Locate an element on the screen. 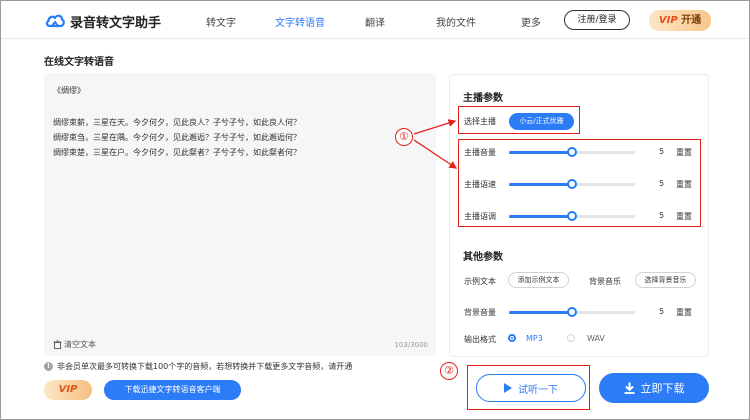 The height and width of the screenshot is (420, 750). member-notice-text: 非会员单次最多可转换下载100个字的音频，若想转换并下载更多文字音频，请开通 is located at coordinates (205, 366).